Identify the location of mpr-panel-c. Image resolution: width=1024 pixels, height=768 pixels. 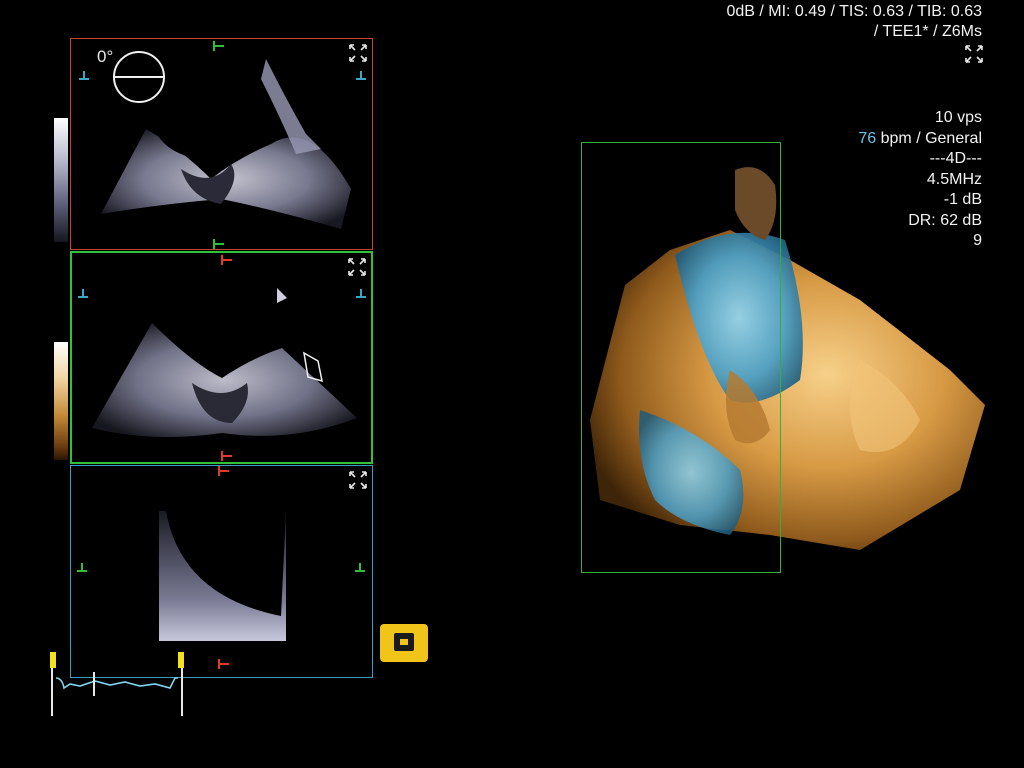
(221, 571).